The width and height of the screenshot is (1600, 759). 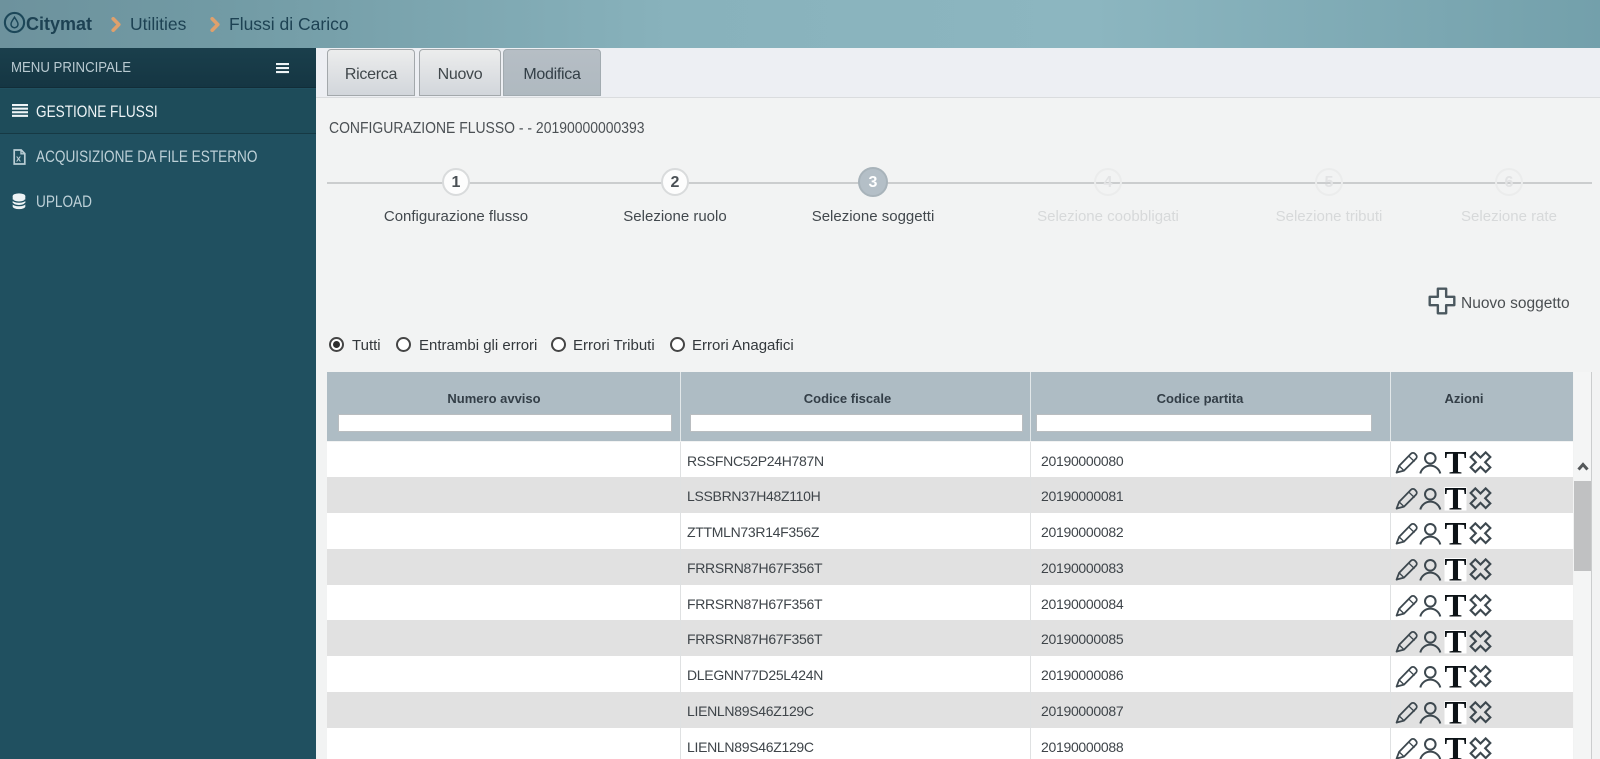 I want to click on svg-text: x, so click(x=18, y=159).